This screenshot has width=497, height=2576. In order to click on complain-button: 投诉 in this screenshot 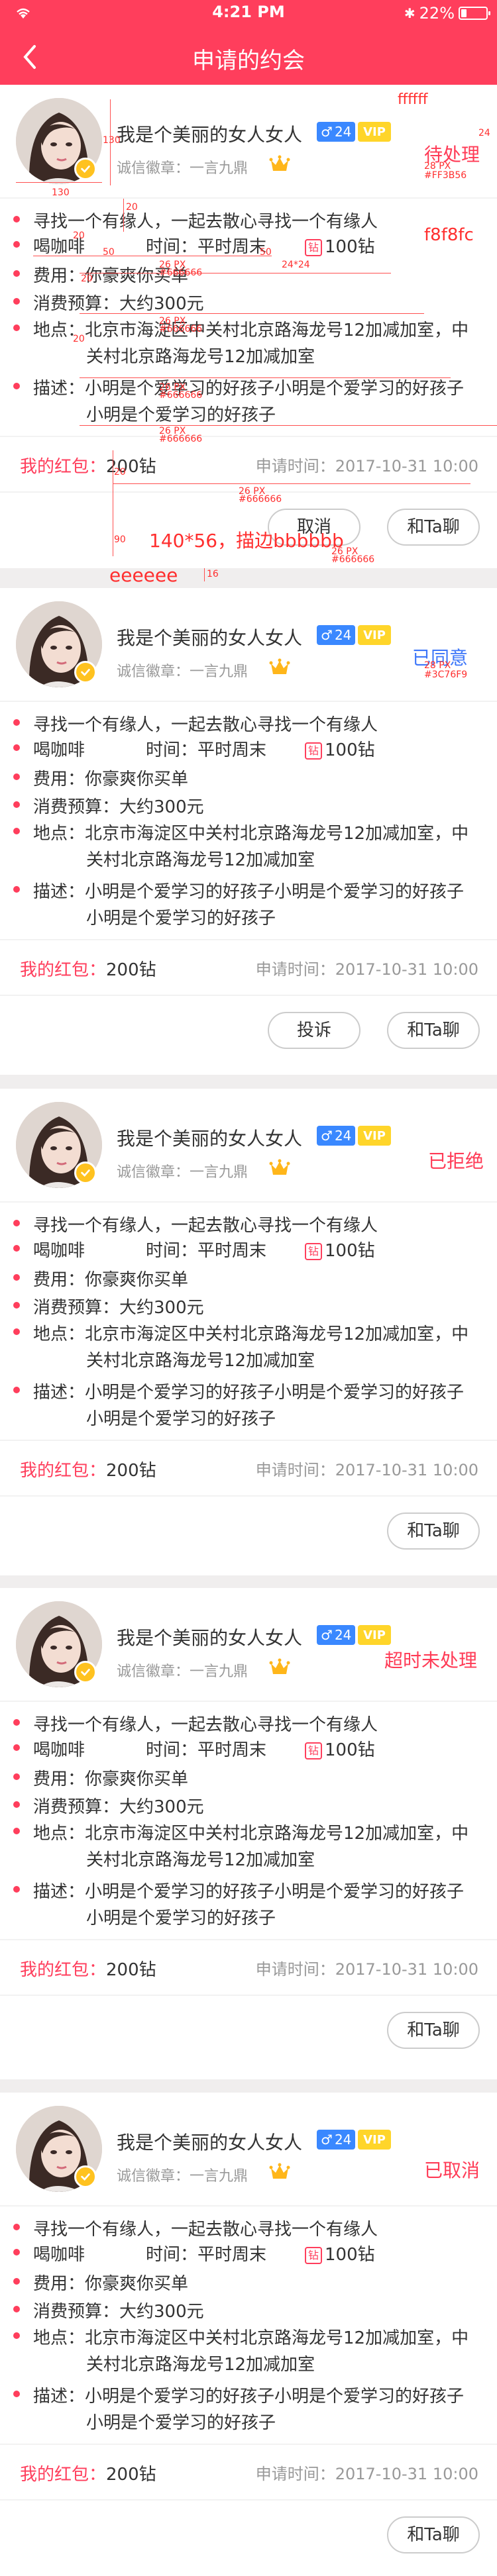, I will do `click(314, 1030)`.